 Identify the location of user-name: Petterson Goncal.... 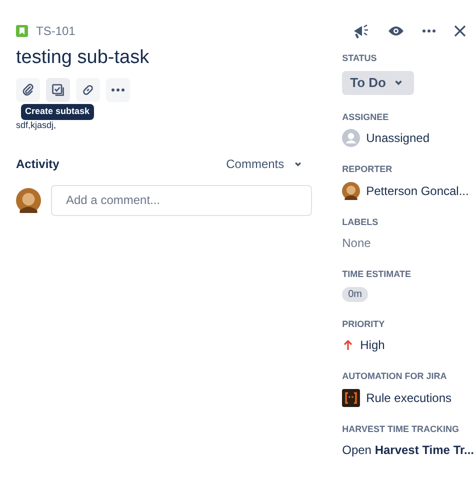
(417, 191).